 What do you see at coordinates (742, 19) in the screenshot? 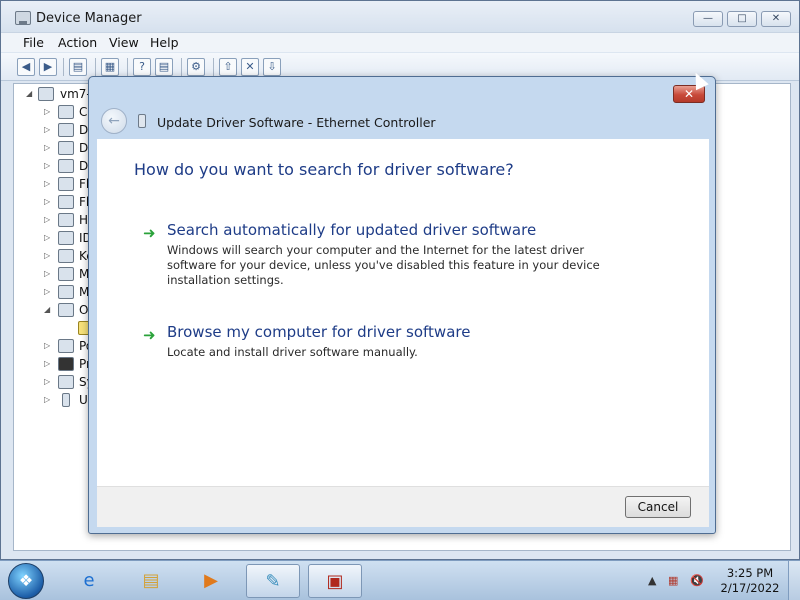
I see `maximize-button: □` at bounding box center [742, 19].